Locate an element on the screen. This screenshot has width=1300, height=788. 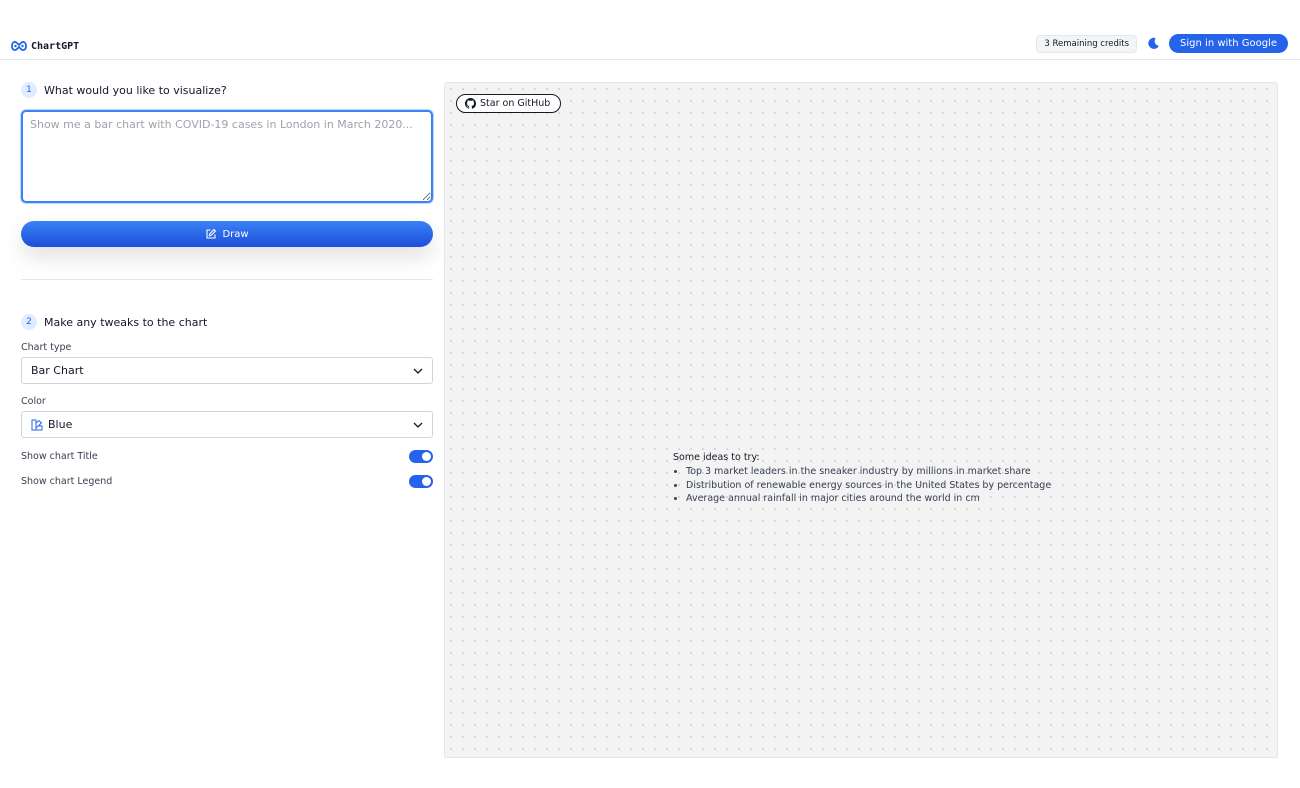
color-value: Blue is located at coordinates (60, 424).